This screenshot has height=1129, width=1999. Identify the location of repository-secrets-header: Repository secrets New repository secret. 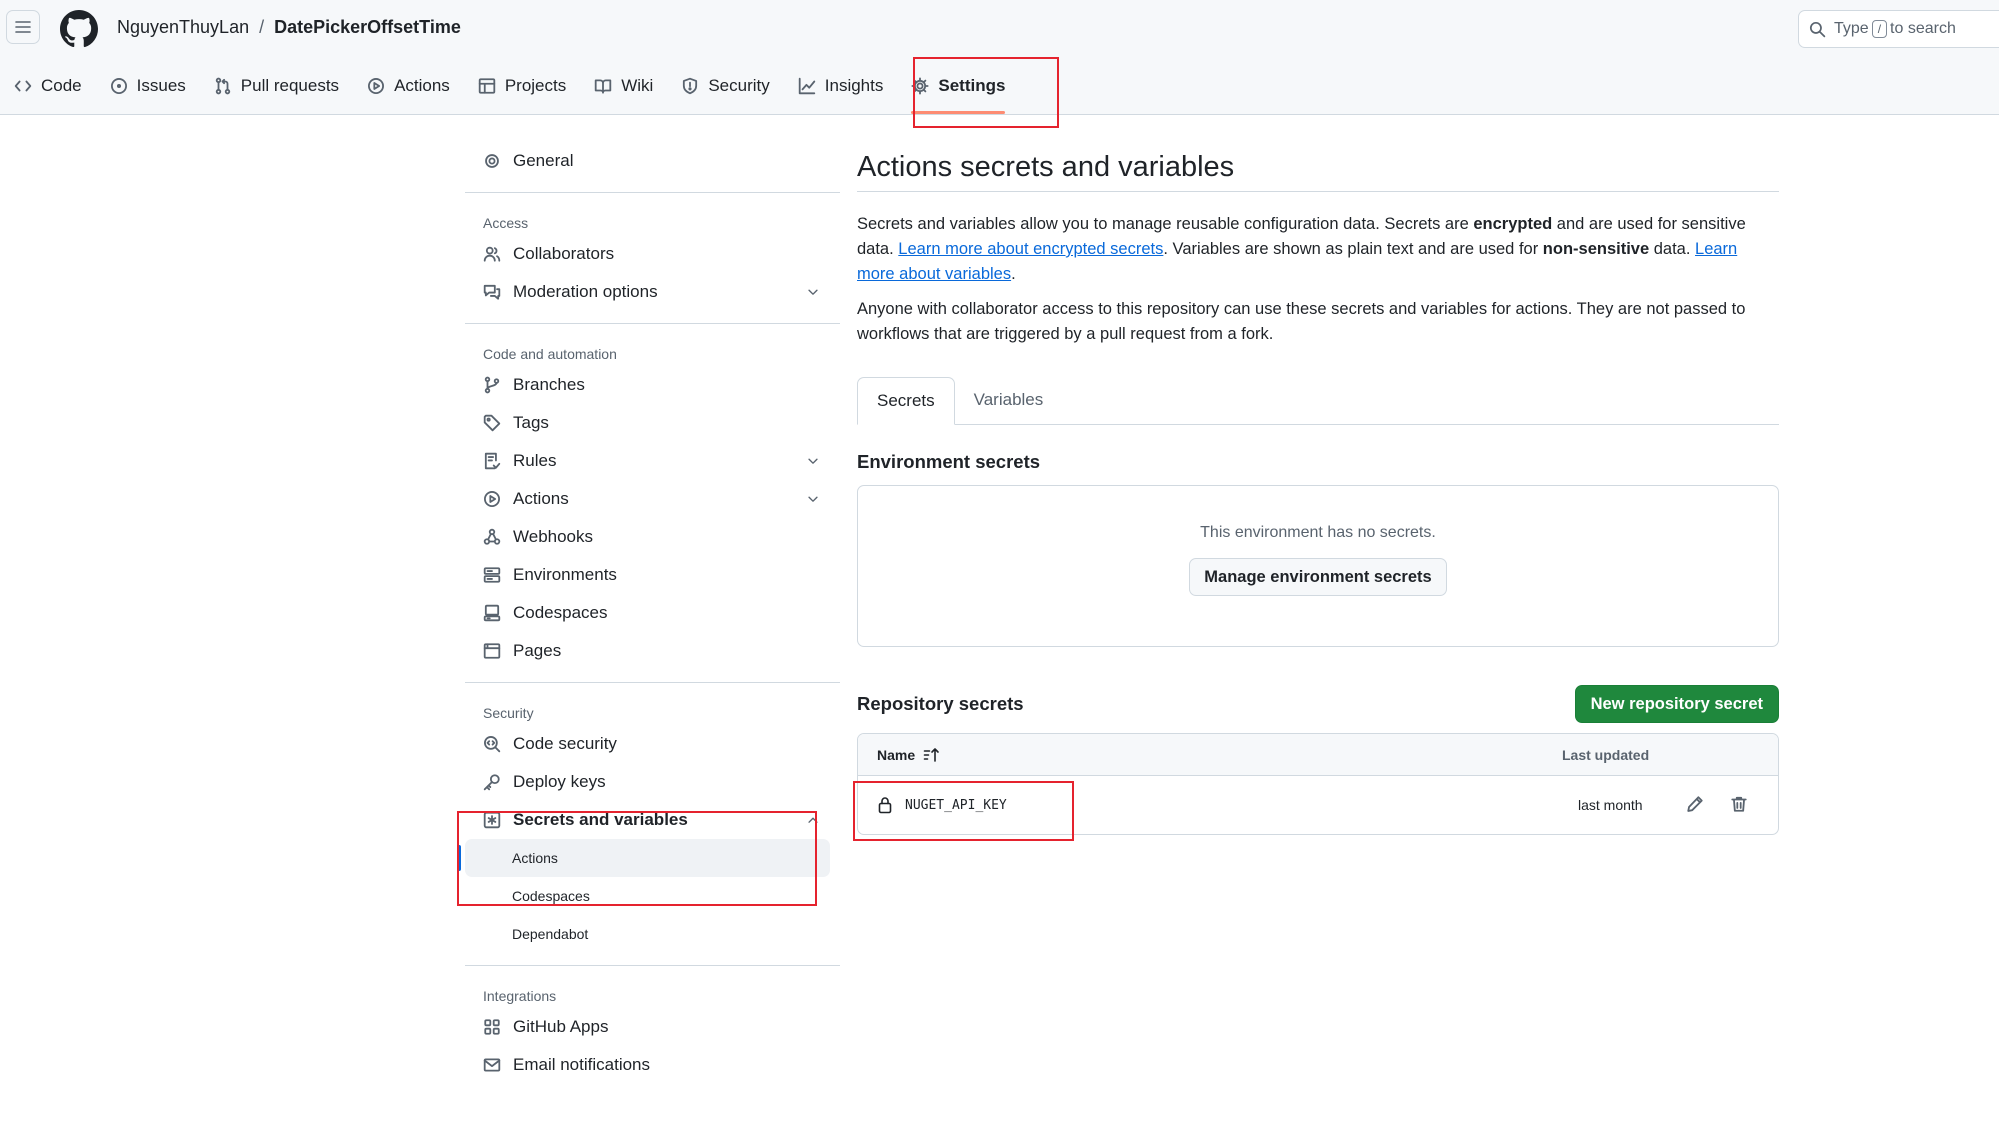
(1318, 704).